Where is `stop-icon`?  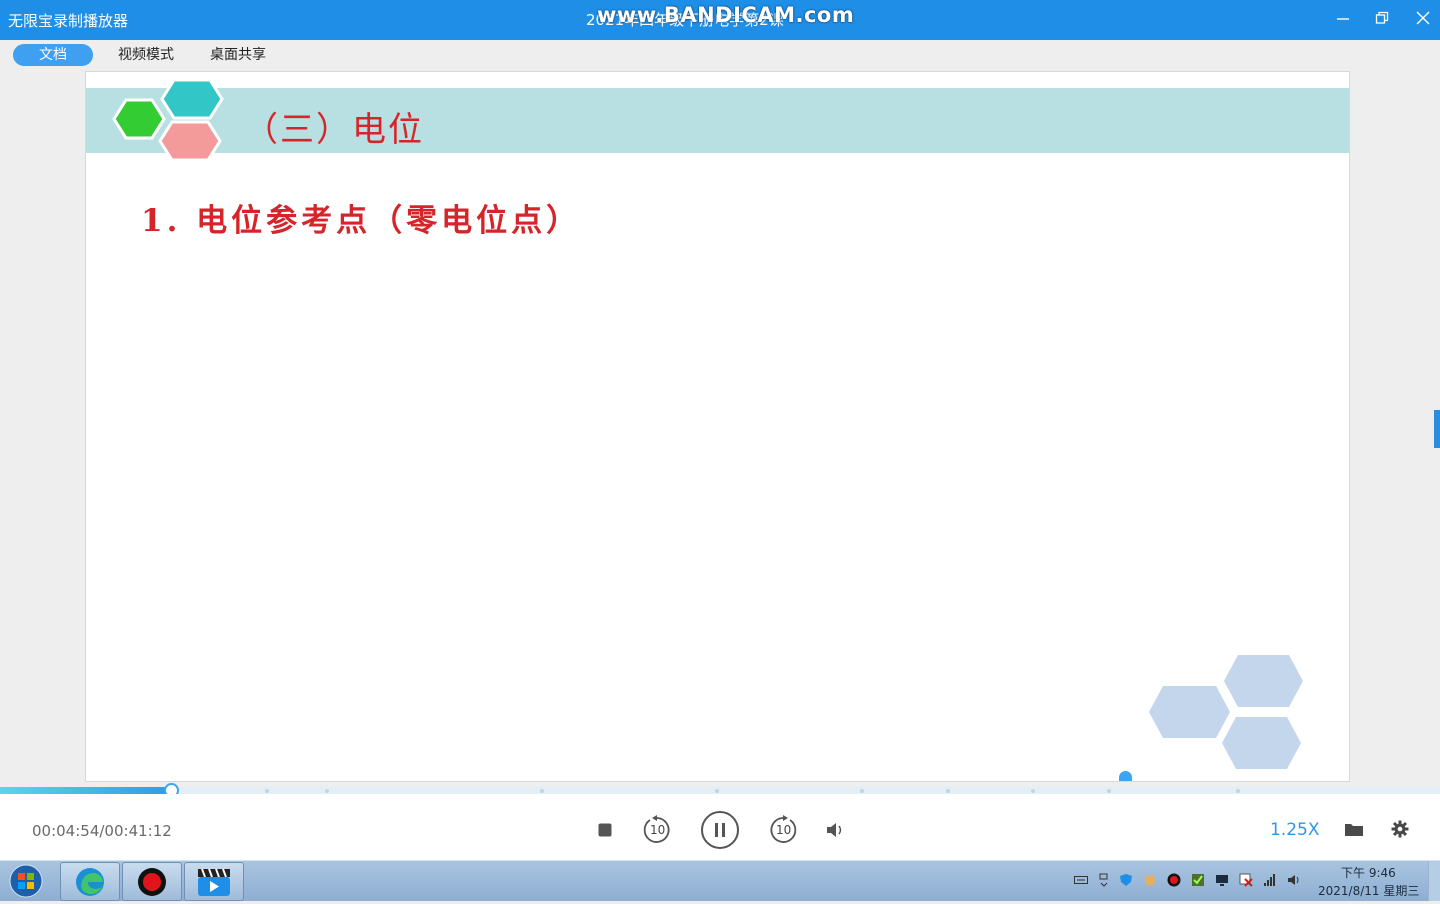 stop-icon is located at coordinates (605, 830).